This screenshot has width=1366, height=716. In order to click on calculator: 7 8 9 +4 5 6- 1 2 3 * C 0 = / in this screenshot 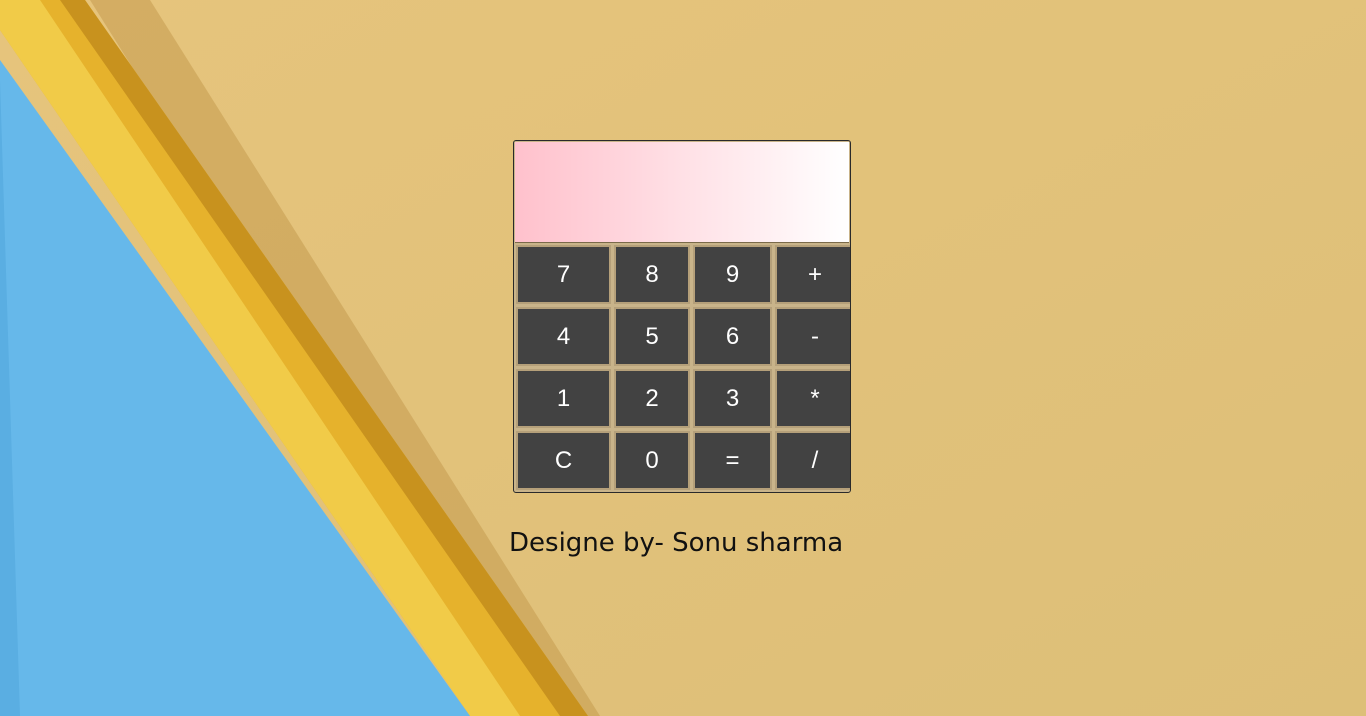, I will do `click(682, 316)`.